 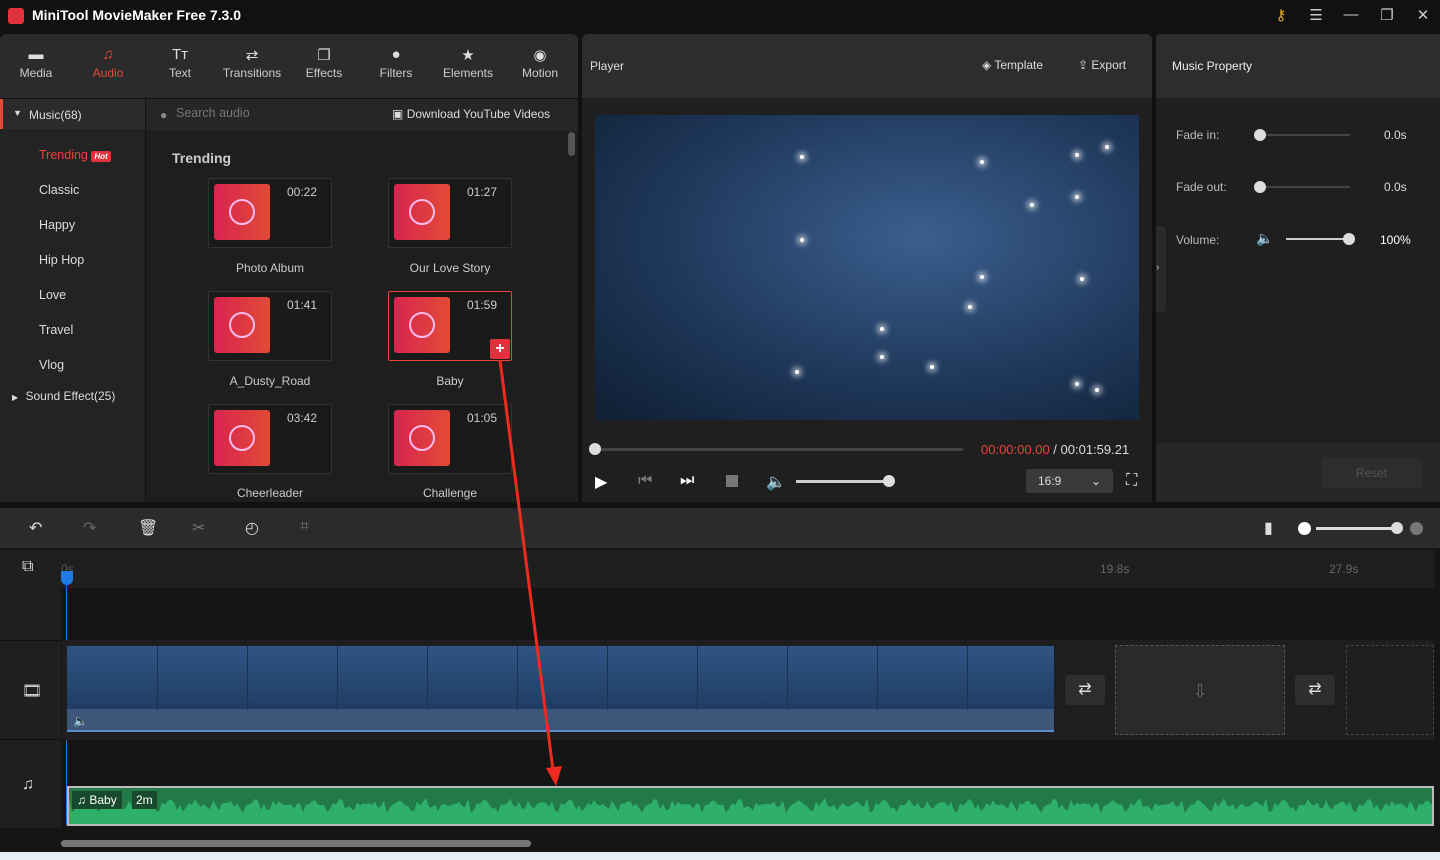 I want to click on tab-filters: ● Filters, so click(x=396, y=66).